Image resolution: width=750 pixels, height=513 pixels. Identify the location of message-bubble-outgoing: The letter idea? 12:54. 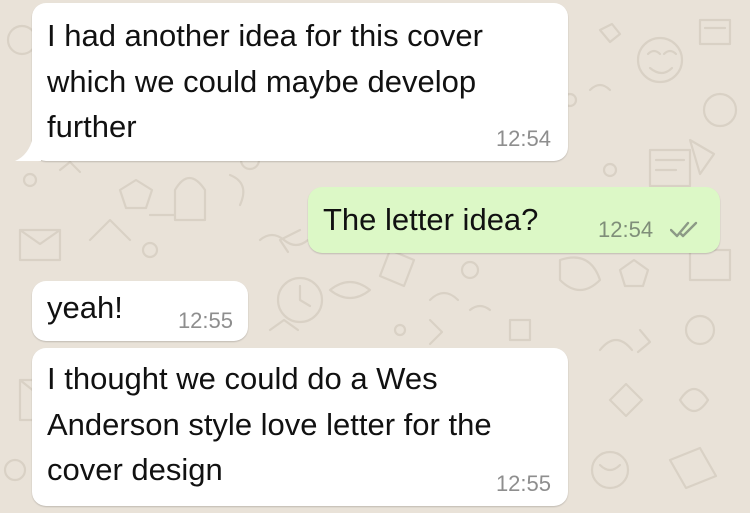
(514, 220).